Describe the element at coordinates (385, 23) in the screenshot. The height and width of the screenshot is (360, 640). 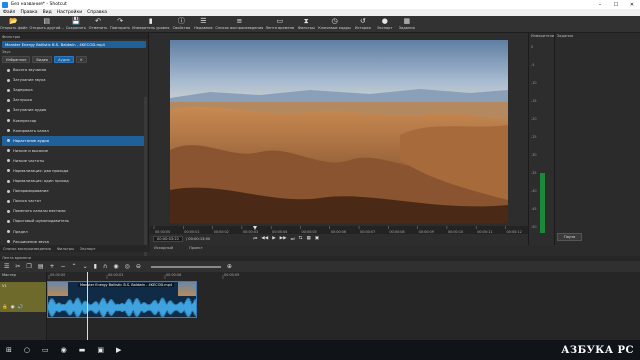
I see `export-button: ● Экспорт` at that location.